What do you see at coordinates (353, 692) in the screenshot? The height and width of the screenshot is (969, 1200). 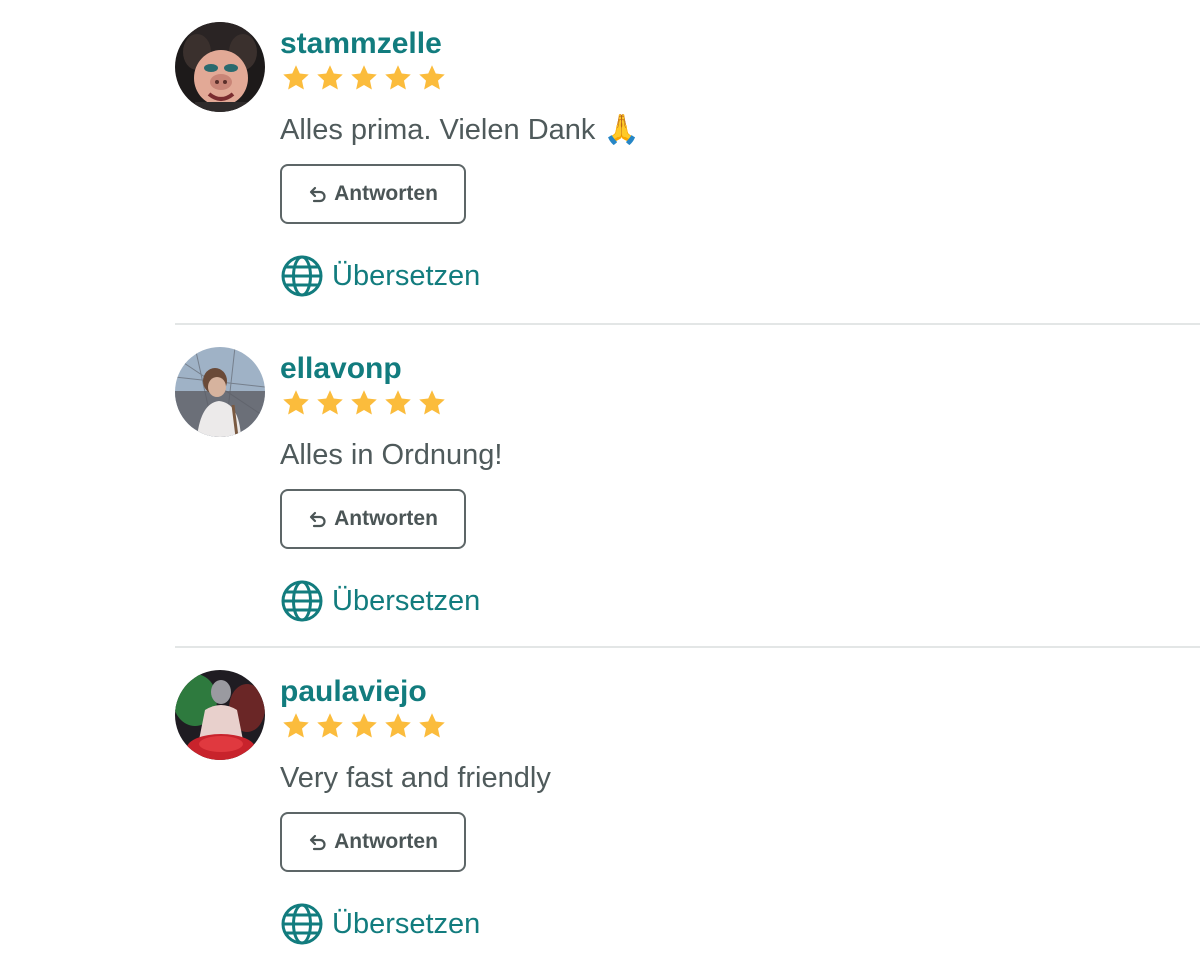 I see `reviewer-name: paulaviejo` at bounding box center [353, 692].